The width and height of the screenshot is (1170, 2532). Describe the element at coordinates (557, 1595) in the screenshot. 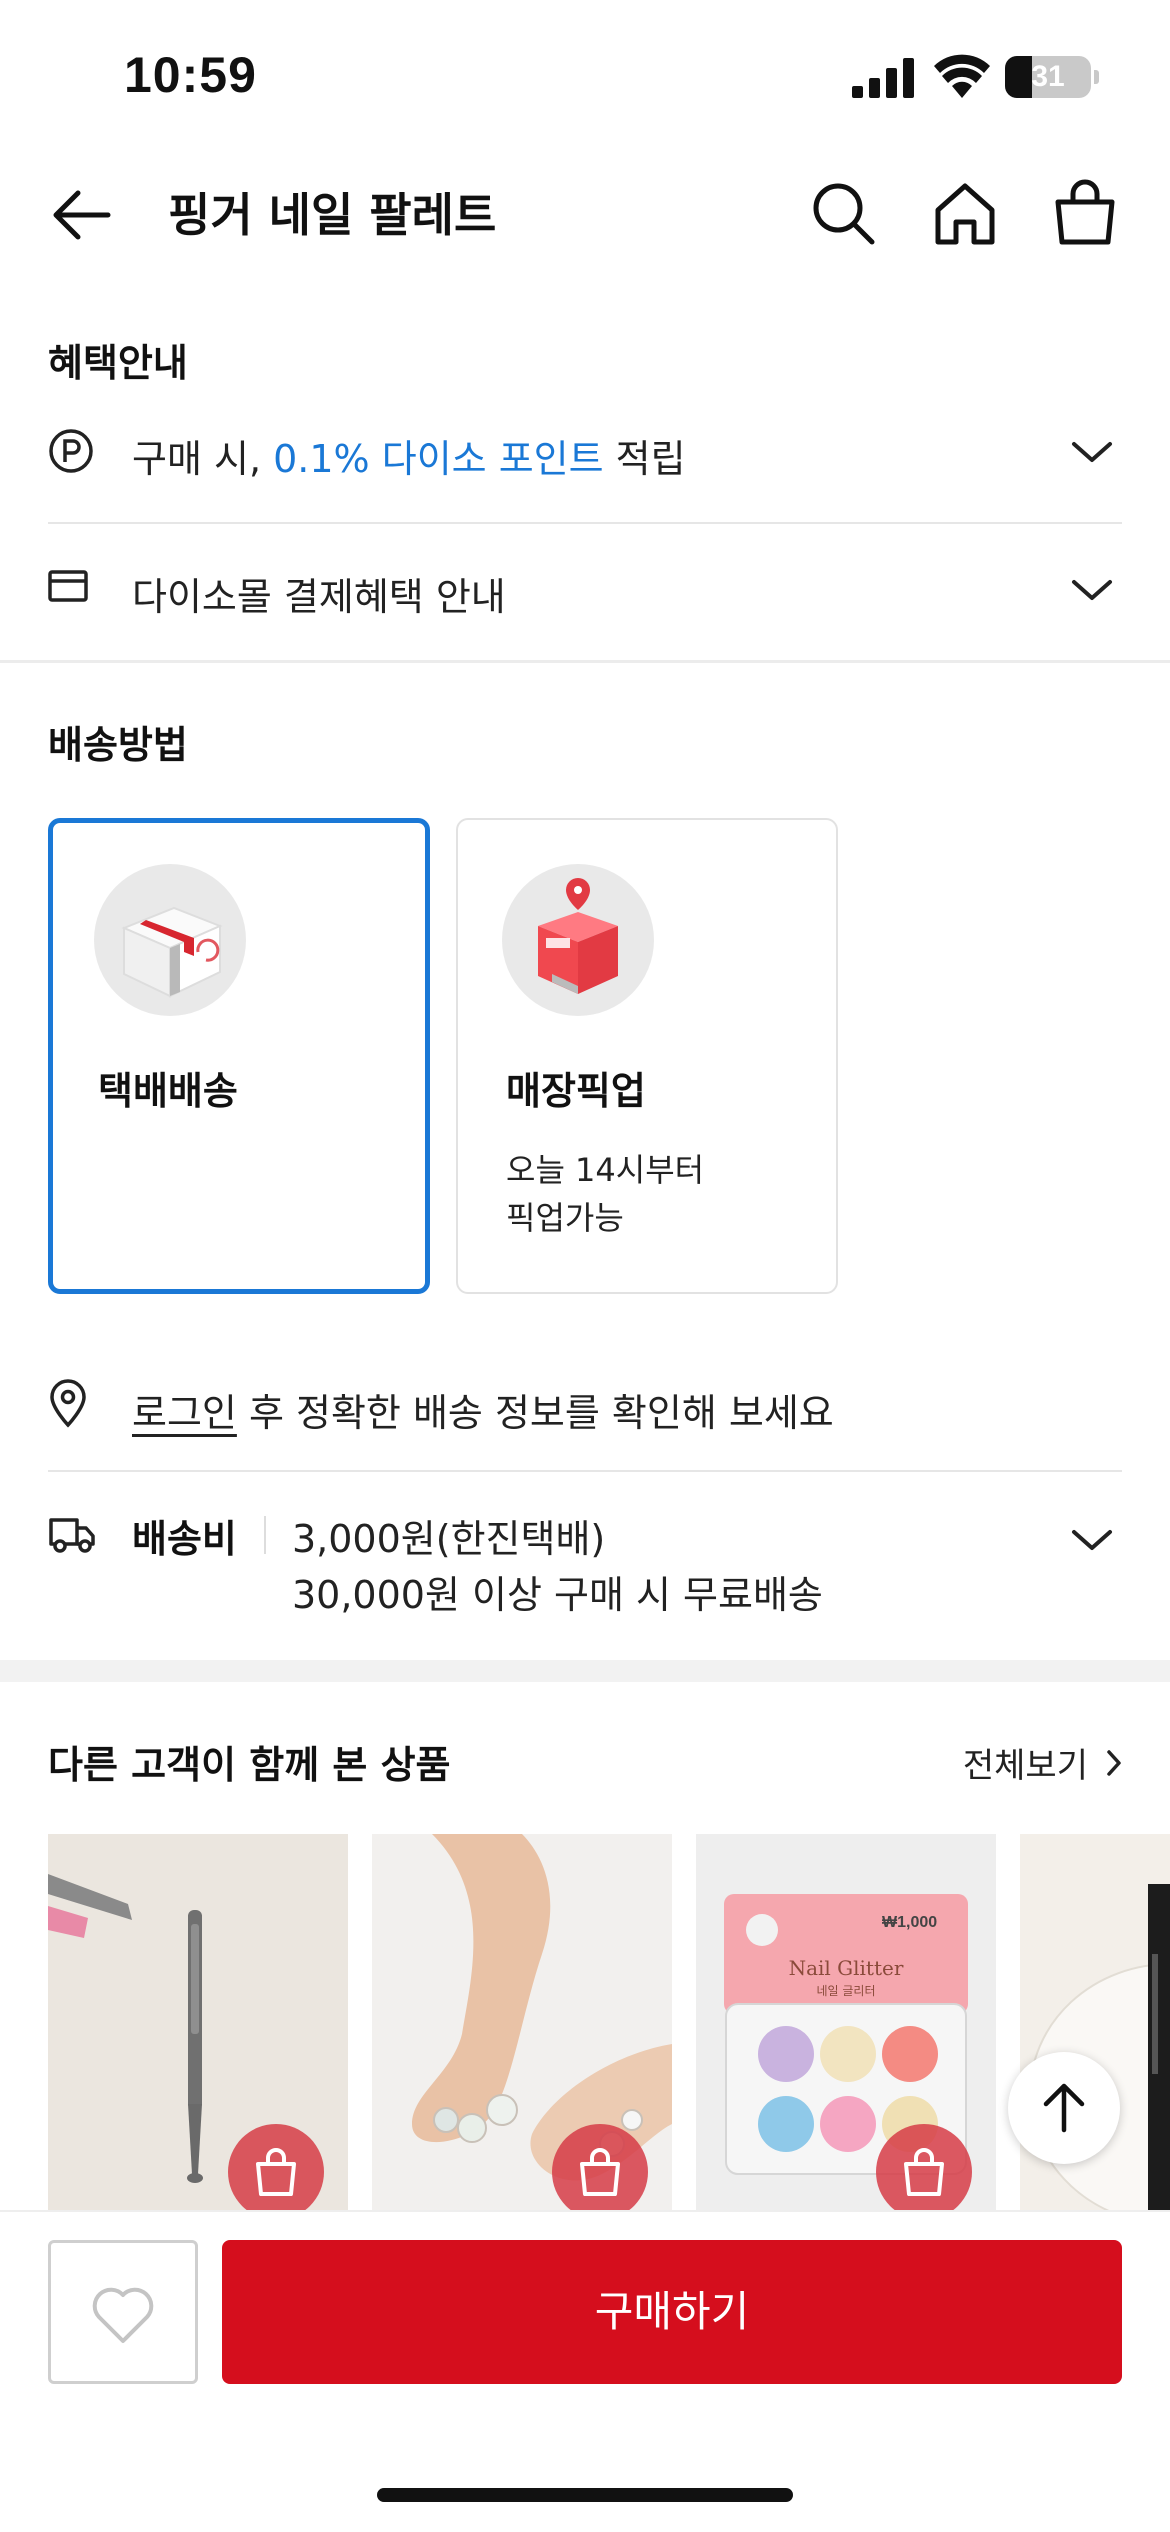

I see `free-shipping-condition: 30,000원 이상 구매 시 무료배송` at that location.